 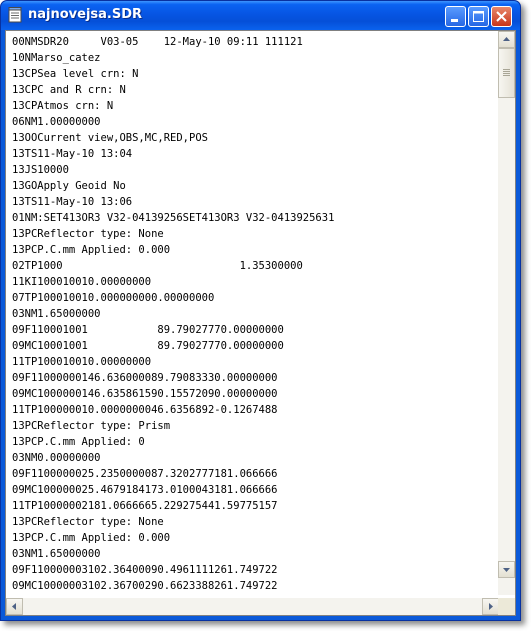 What do you see at coordinates (454, 20) in the screenshot?
I see `minimize-icon` at bounding box center [454, 20].